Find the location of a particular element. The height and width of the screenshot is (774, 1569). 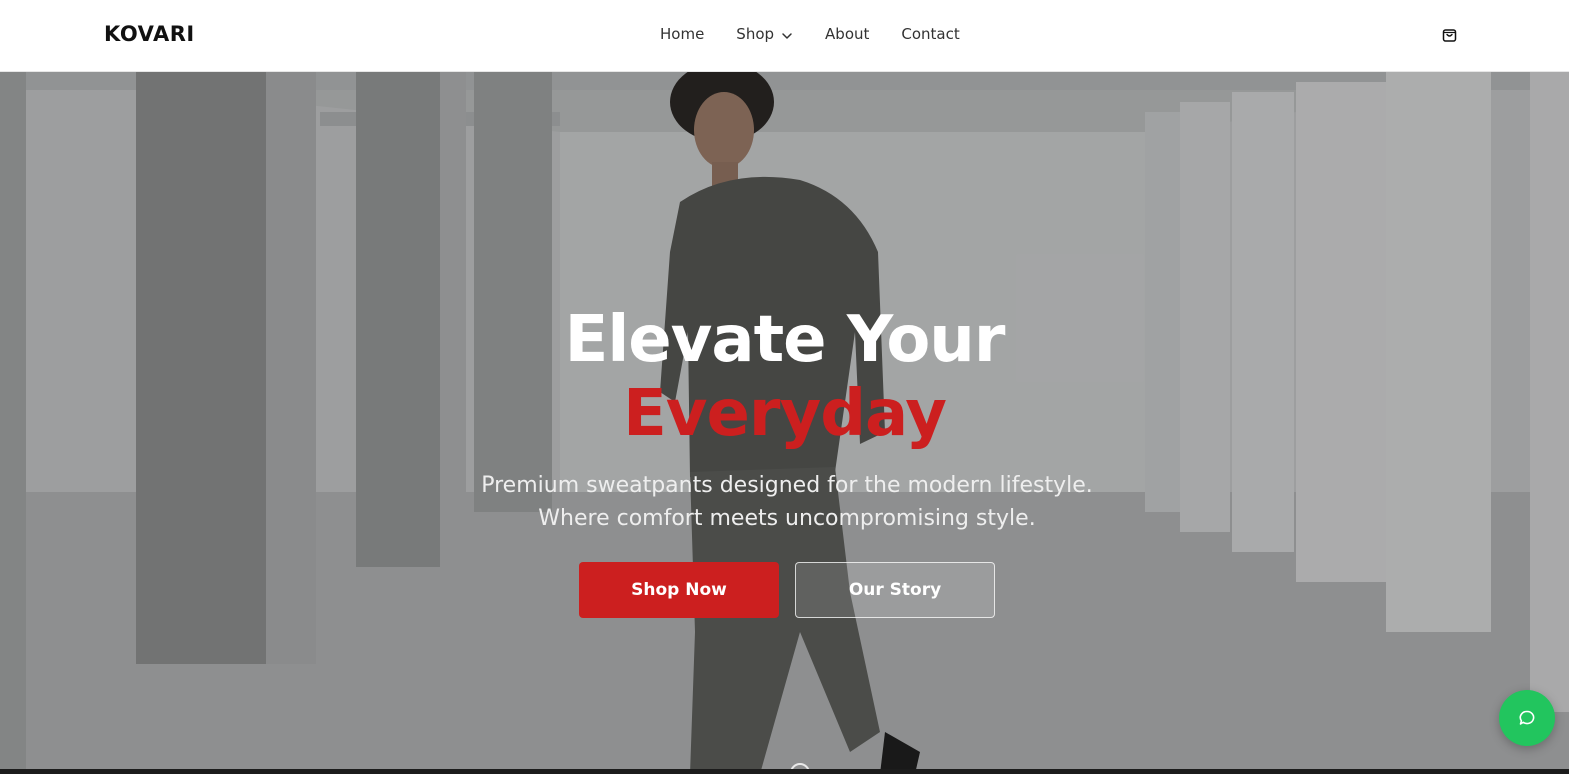

nav-item-label: Home is located at coordinates (682, 34).